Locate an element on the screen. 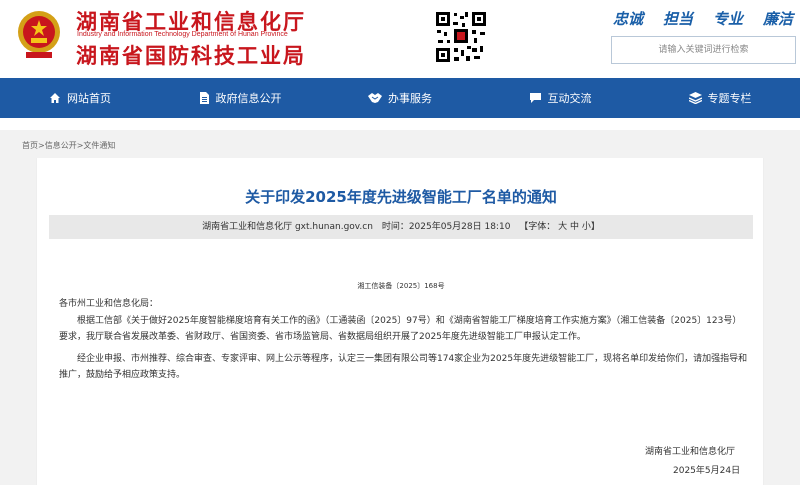  handshake-icon is located at coordinates (375, 98).